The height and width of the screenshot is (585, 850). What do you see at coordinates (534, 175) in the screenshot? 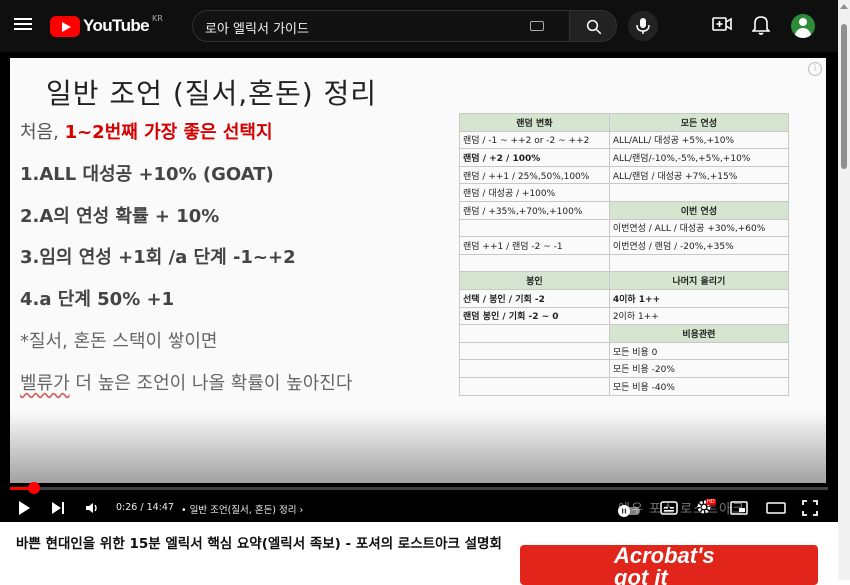
I see `table-cell: 랜덤 / ++1 / 25%,50%,100%` at bounding box center [534, 175].